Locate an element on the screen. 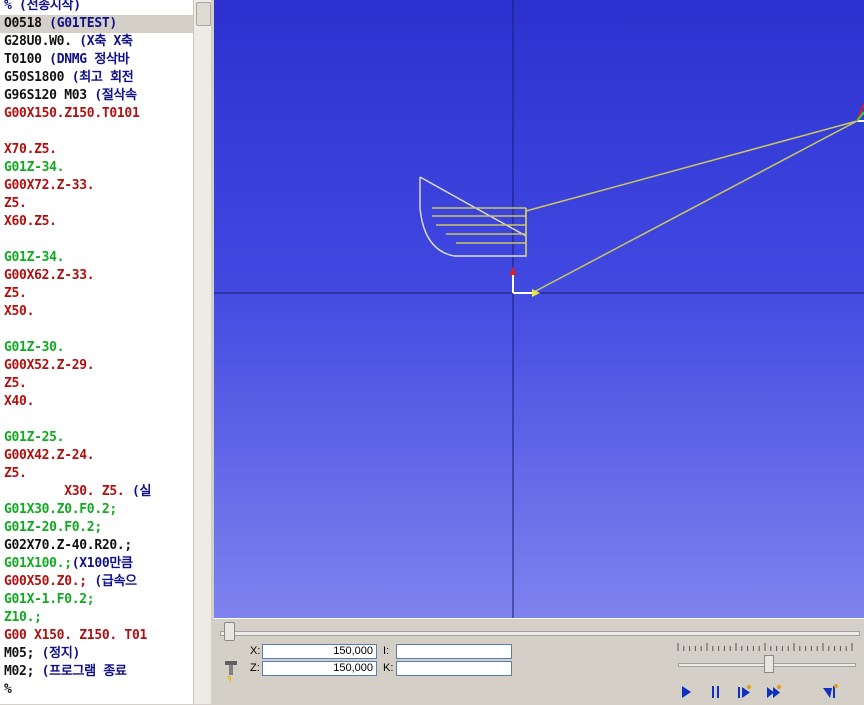 This screenshot has width=864, height=705. code-line: T0100 (DNMG 정삭바 is located at coordinates (96, 60).